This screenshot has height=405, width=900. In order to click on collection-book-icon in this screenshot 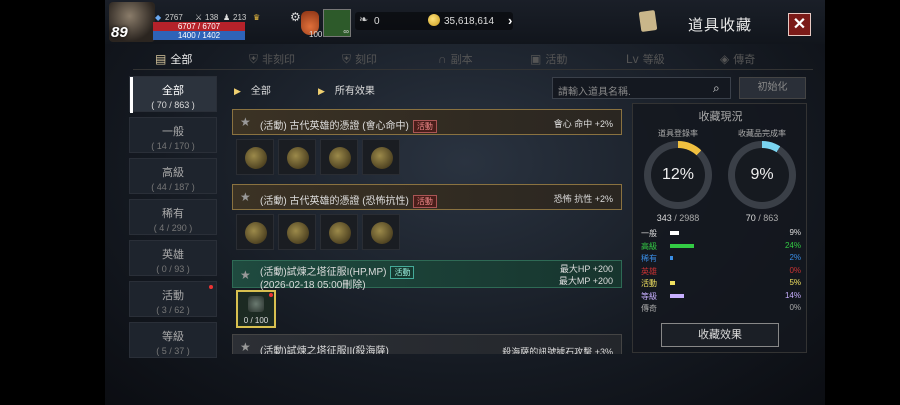, I will do `click(648, 21)`.